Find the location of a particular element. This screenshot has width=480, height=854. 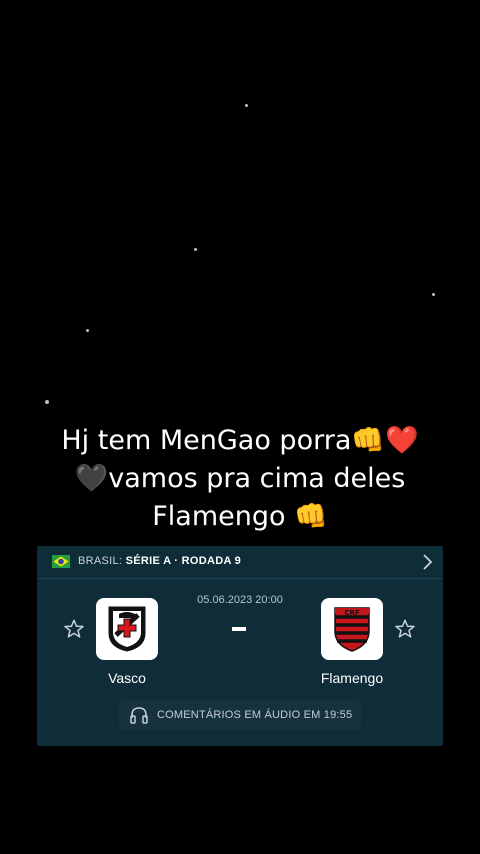

svg-text: CRF is located at coordinates (352, 613).